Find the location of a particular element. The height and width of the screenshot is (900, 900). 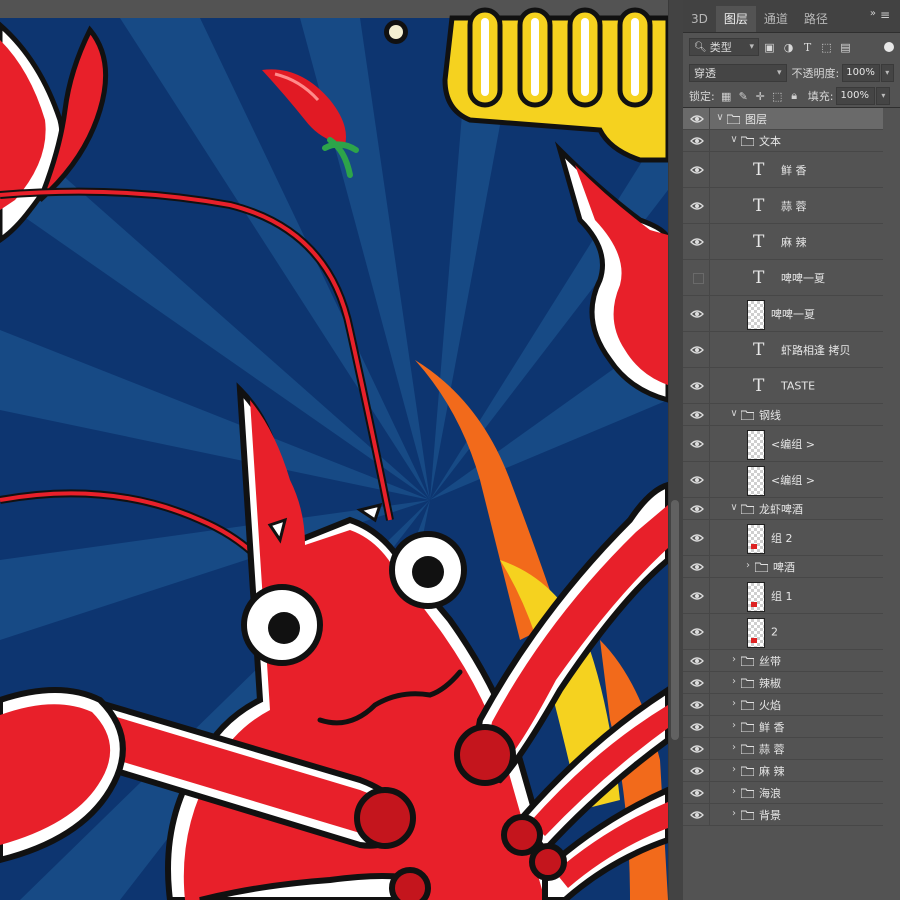

adjustment-filter-icon: ◑ is located at coordinates (788, 47).